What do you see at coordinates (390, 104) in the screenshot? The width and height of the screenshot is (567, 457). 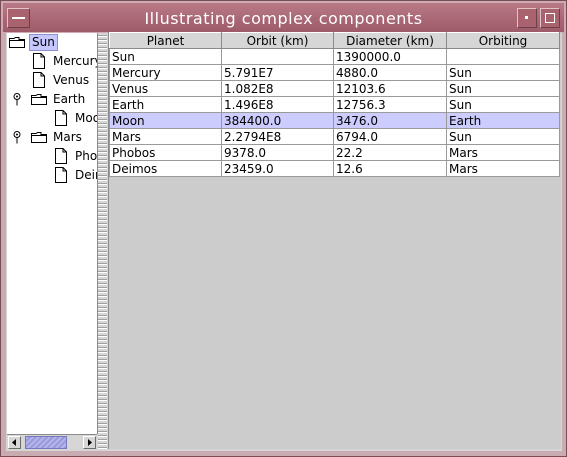 I see `table-cell: 12756.3` at bounding box center [390, 104].